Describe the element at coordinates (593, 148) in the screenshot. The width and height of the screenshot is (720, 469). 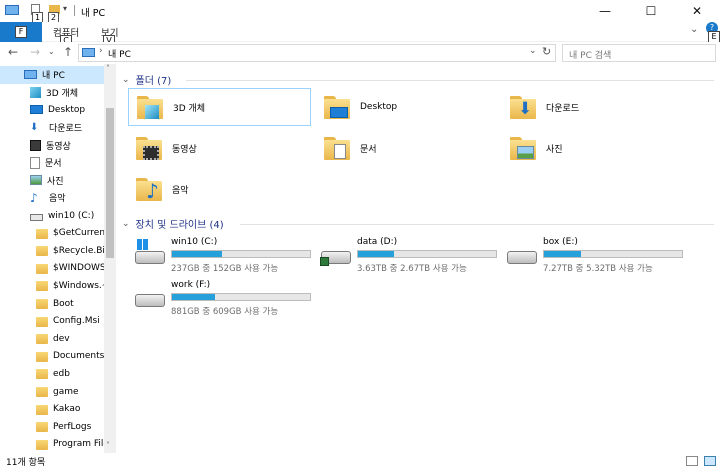
I see `folder-tile: 사진` at that location.